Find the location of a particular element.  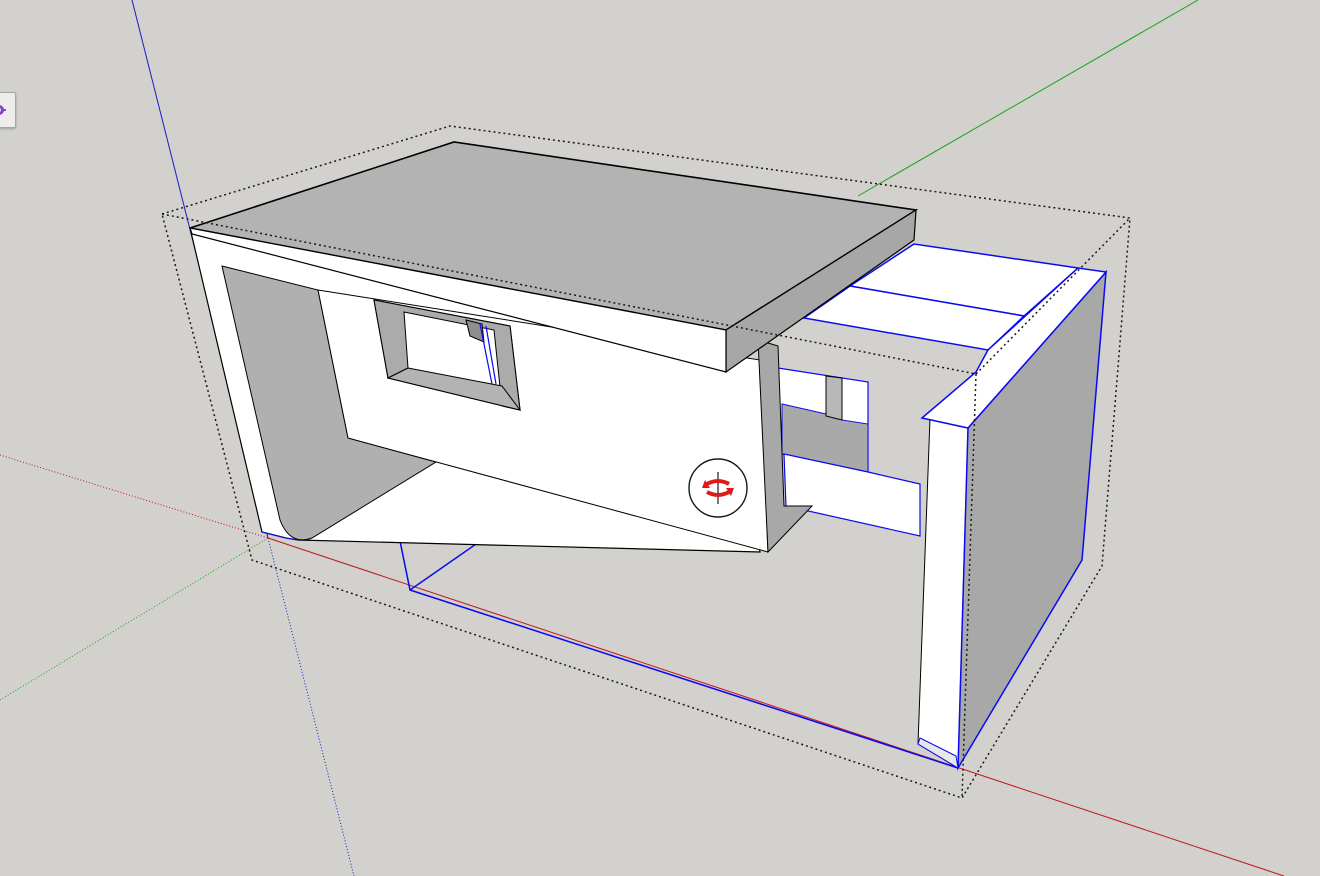

blue-axis-dotted is located at coordinates (311, 706).